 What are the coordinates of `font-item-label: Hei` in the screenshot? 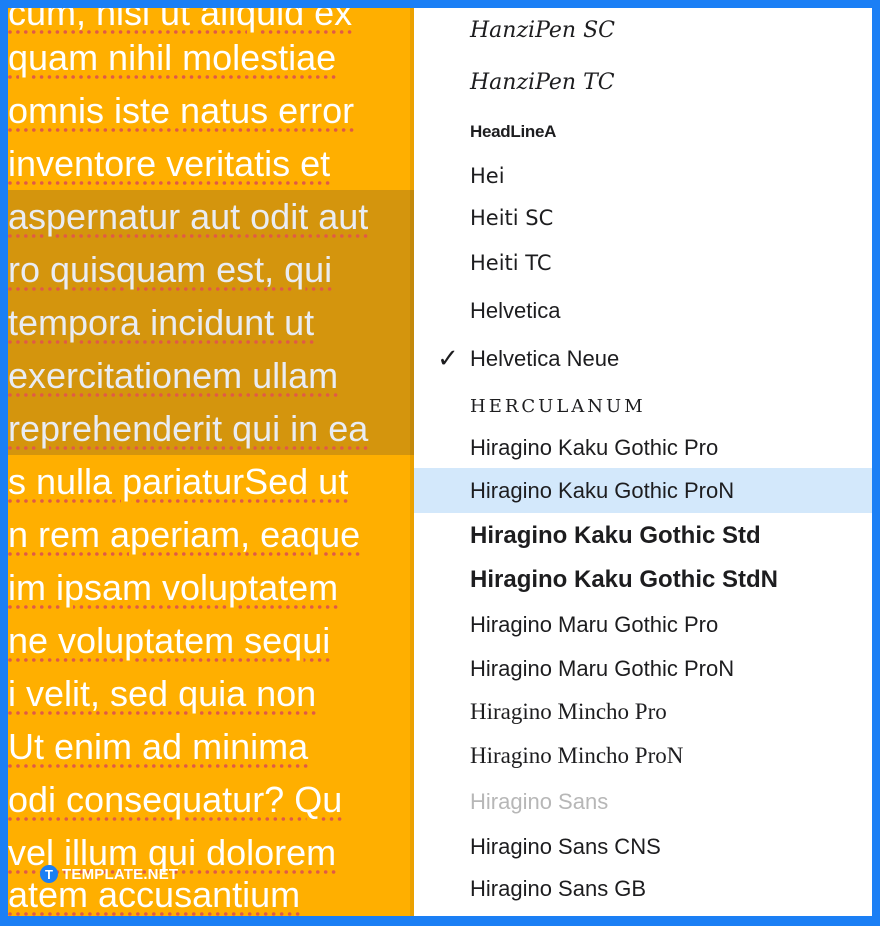 It's located at (487, 176).